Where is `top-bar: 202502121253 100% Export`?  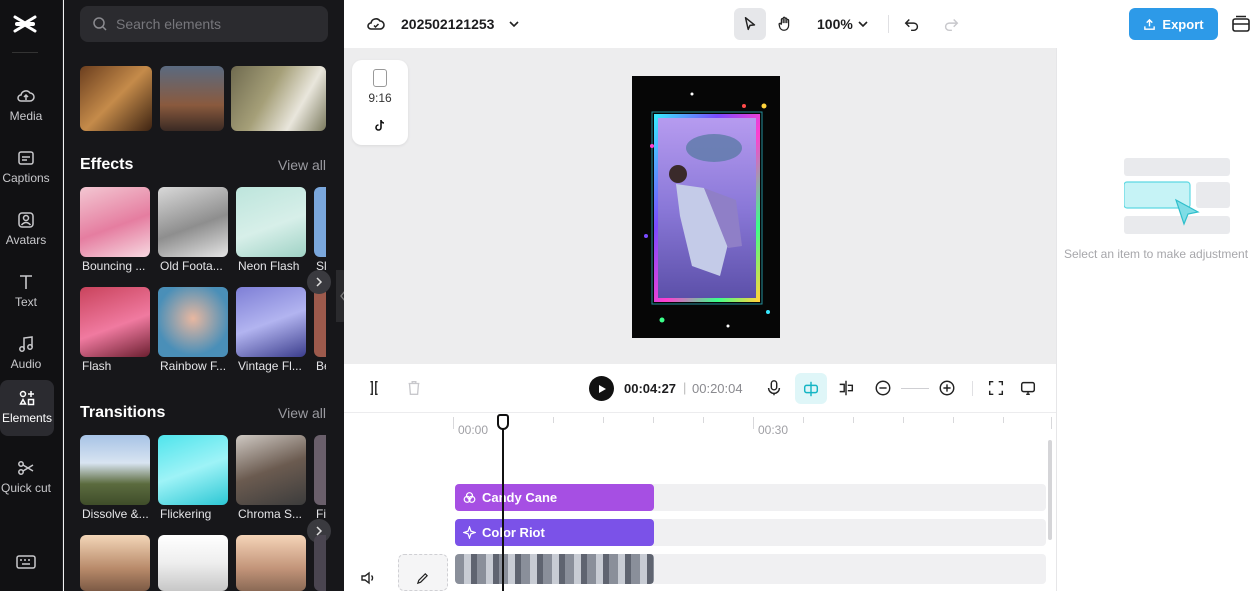
top-bar: 202502121253 100% Export is located at coordinates (799, 24).